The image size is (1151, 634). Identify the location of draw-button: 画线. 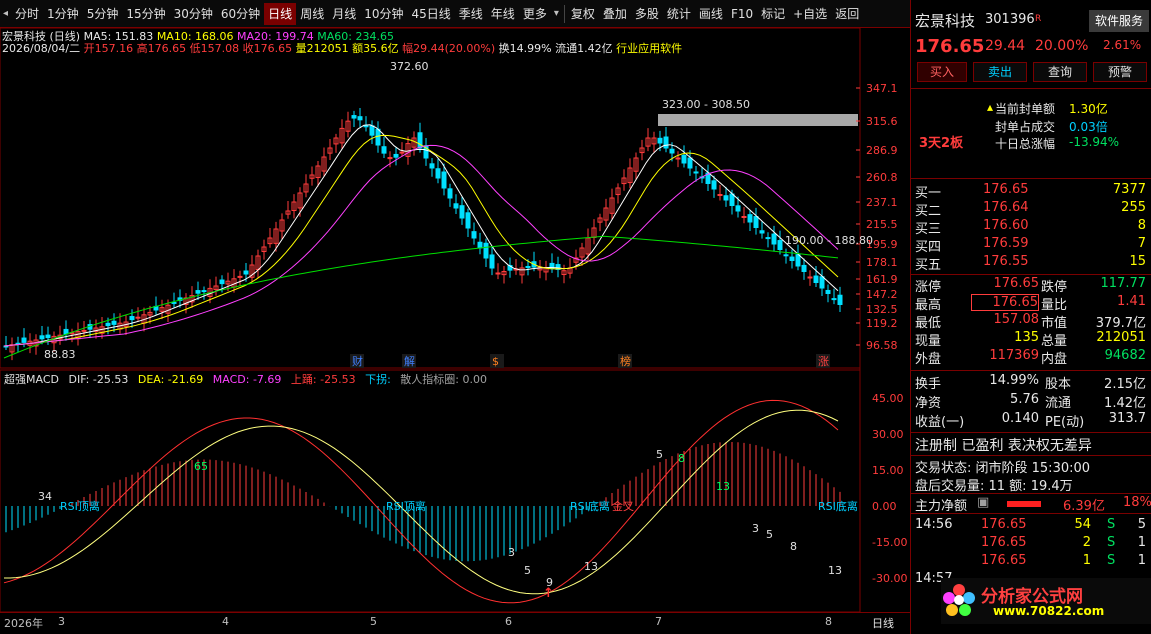
(711, 14).